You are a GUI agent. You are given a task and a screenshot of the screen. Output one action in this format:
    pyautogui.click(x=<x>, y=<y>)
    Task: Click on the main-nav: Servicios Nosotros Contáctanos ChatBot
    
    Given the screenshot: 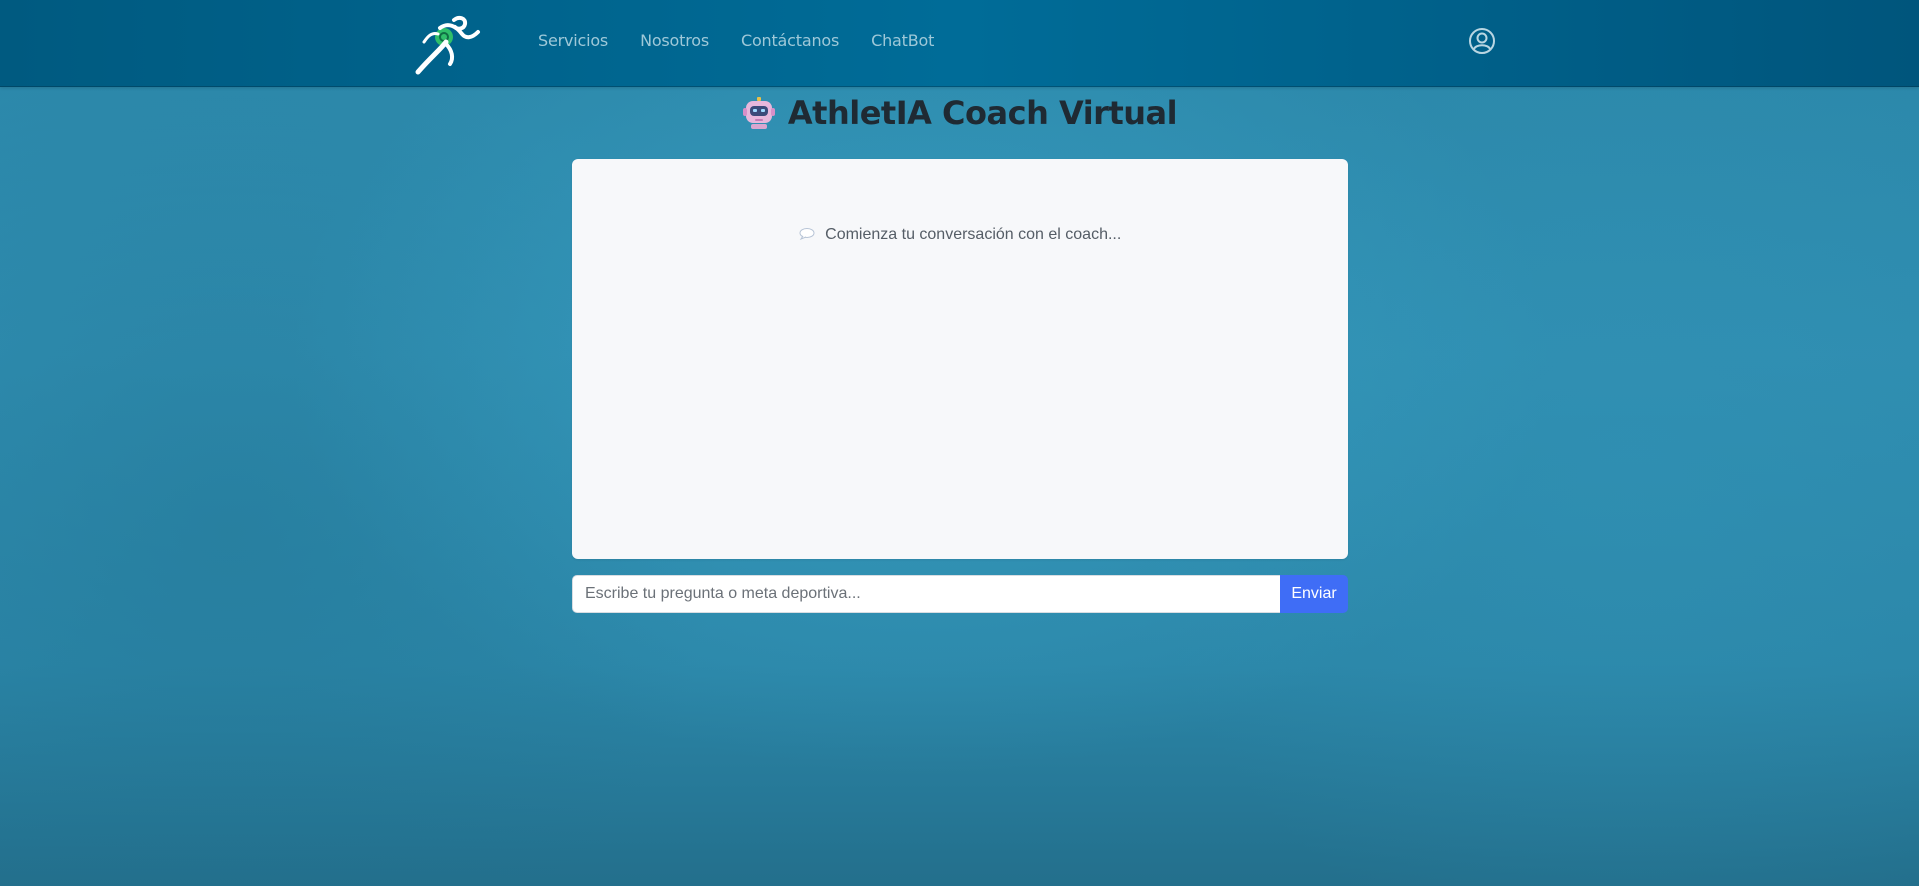 What is the action you would take?
    pyautogui.click(x=752, y=40)
    